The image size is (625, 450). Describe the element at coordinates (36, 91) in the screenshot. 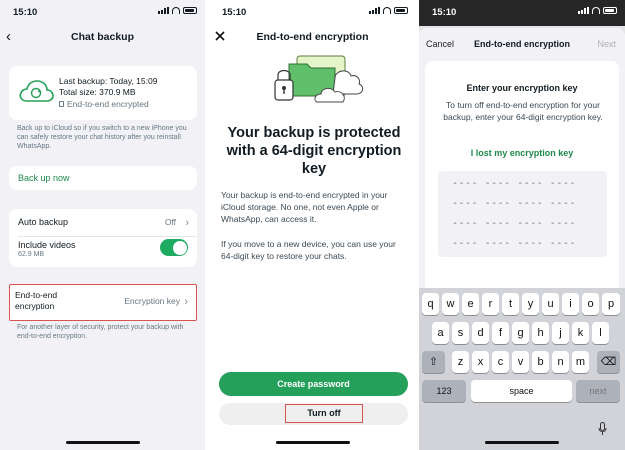

I see `cloud-sync-icon` at that location.